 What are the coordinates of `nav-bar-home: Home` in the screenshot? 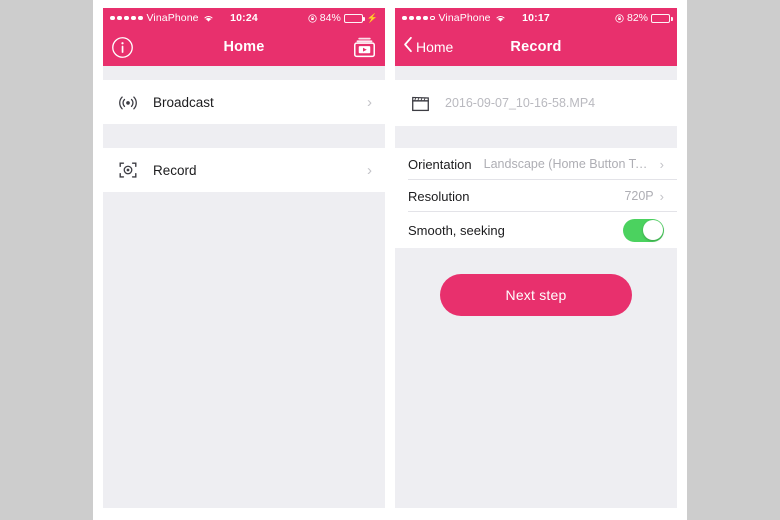 It's located at (244, 47).